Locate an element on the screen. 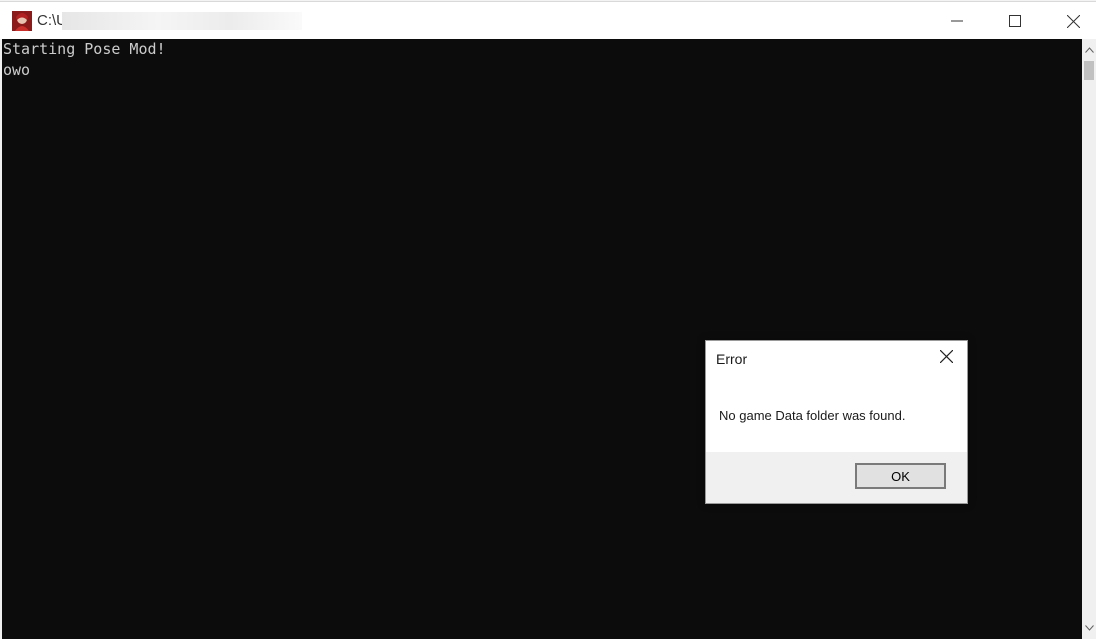  dialog-title: Error is located at coordinates (732, 359).